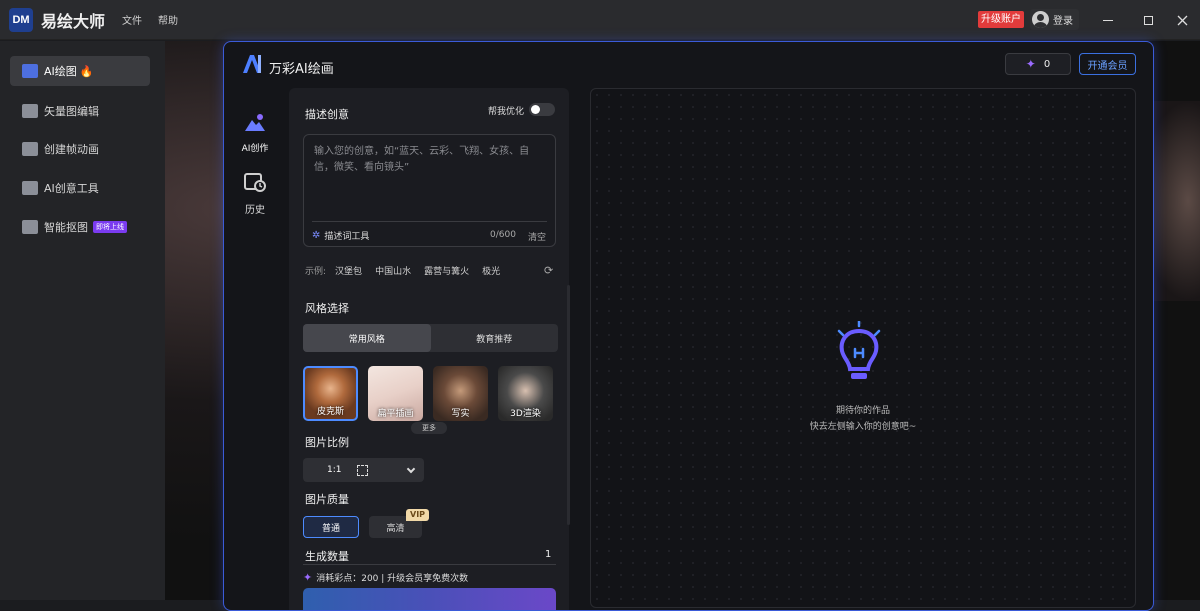 This screenshot has height=611, width=1200. What do you see at coordinates (367, 338) in the screenshot?
I see `tab-common-styles: 常用风格` at bounding box center [367, 338].